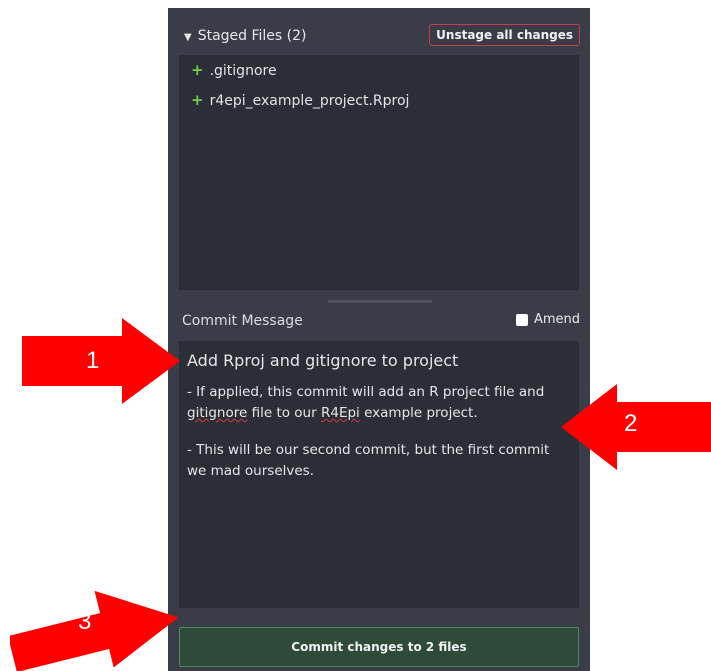  What do you see at coordinates (242, 321) in the screenshot?
I see `commit-message-label: Commit Message` at bounding box center [242, 321].